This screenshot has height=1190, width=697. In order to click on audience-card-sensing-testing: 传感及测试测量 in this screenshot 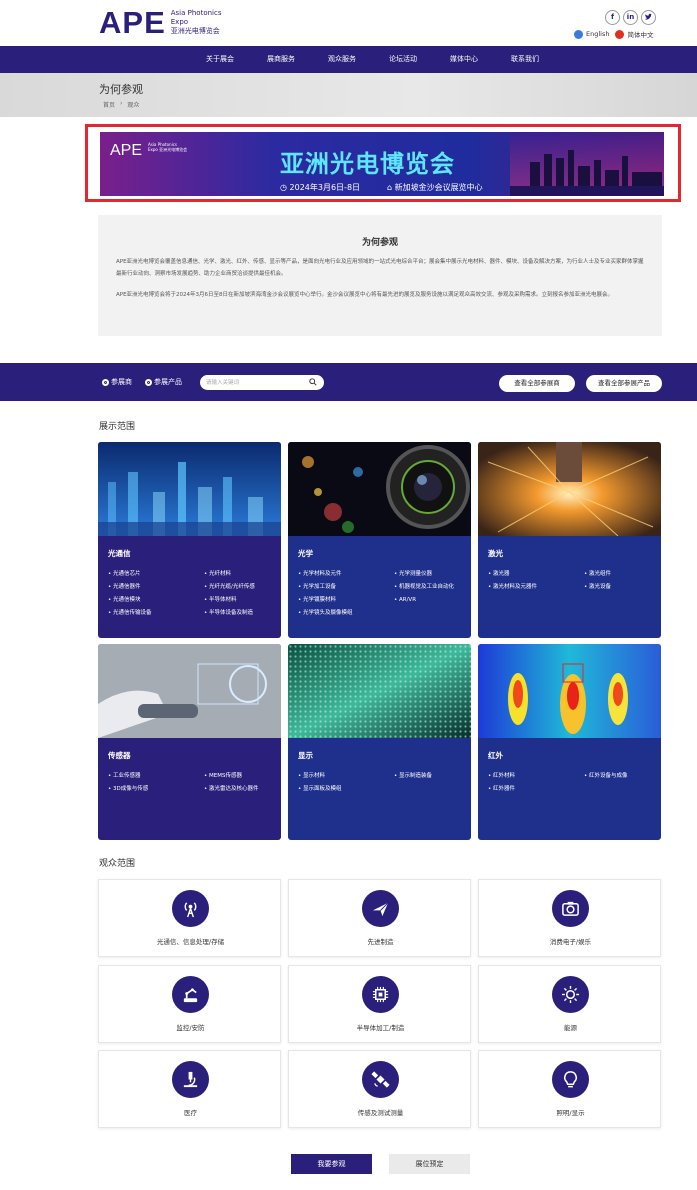, I will do `click(379, 1089)`.